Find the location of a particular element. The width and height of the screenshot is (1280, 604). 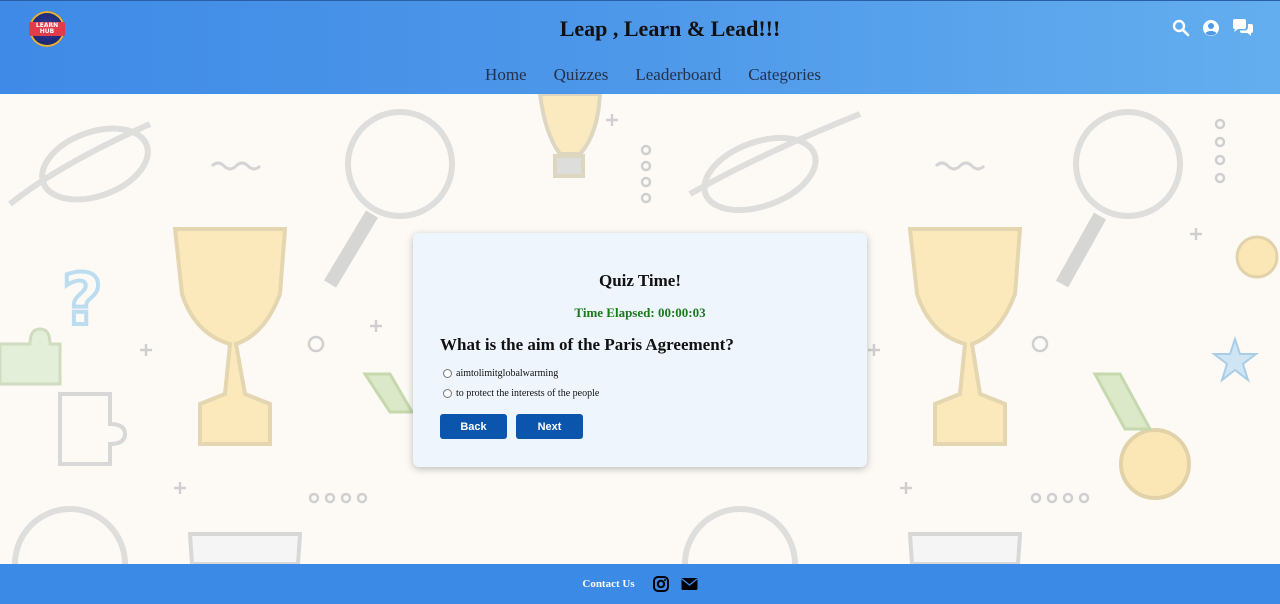

instagram-icon is located at coordinates (660, 584).